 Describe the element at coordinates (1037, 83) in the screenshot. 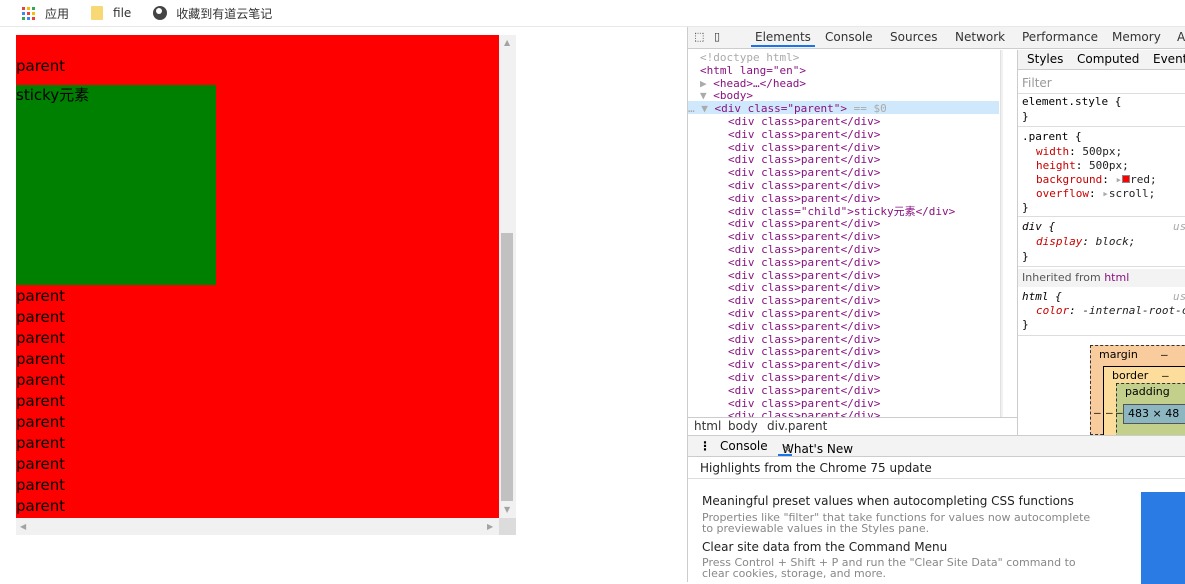

I see `styles-filter-input: Filter` at that location.